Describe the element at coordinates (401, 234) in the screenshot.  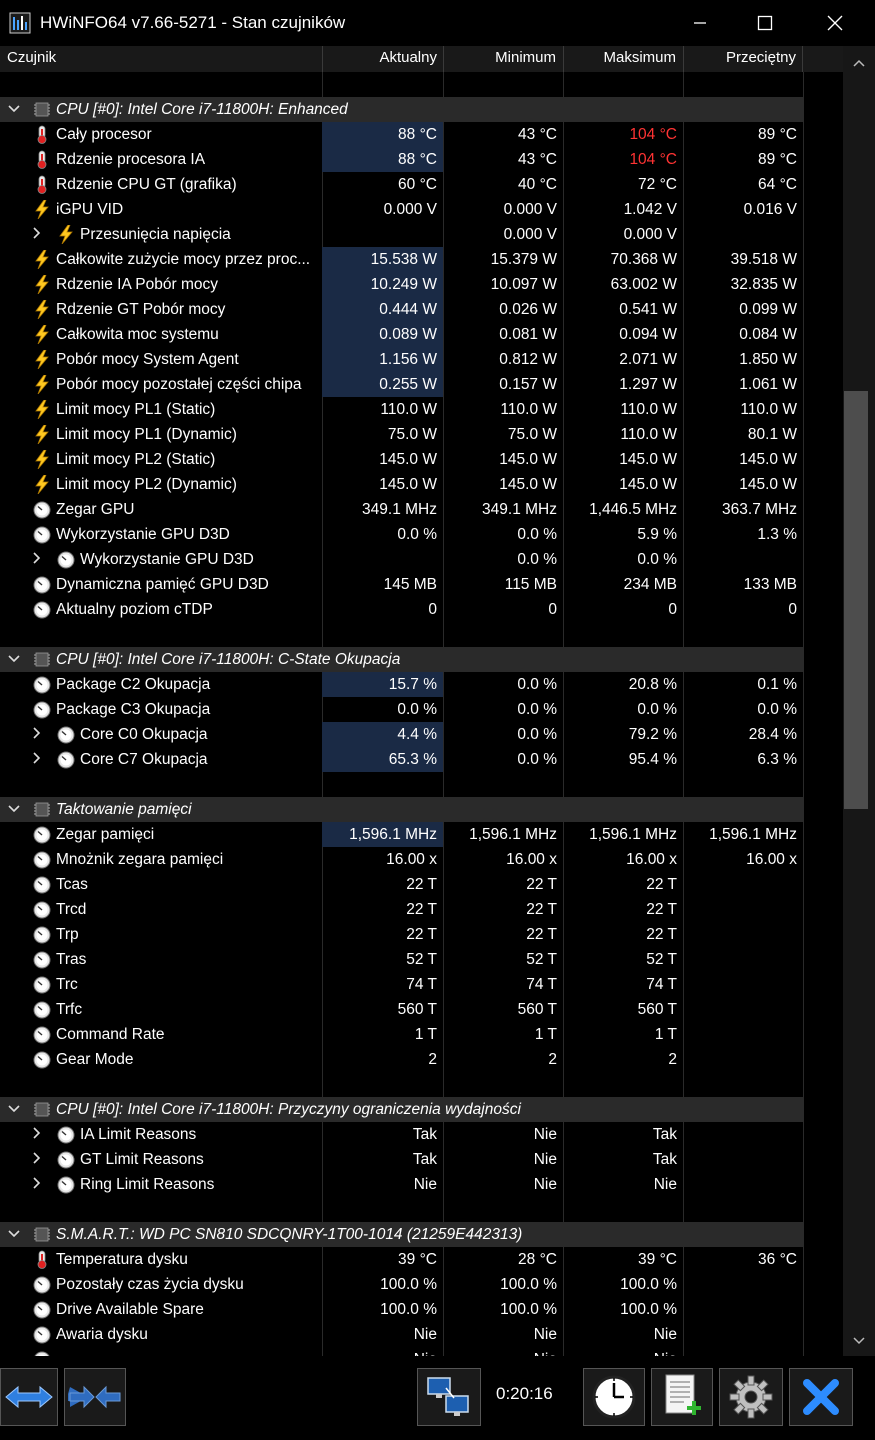
I see `sensor-row: Przesunięcia napięcia 0.000 V 0.000 V` at that location.